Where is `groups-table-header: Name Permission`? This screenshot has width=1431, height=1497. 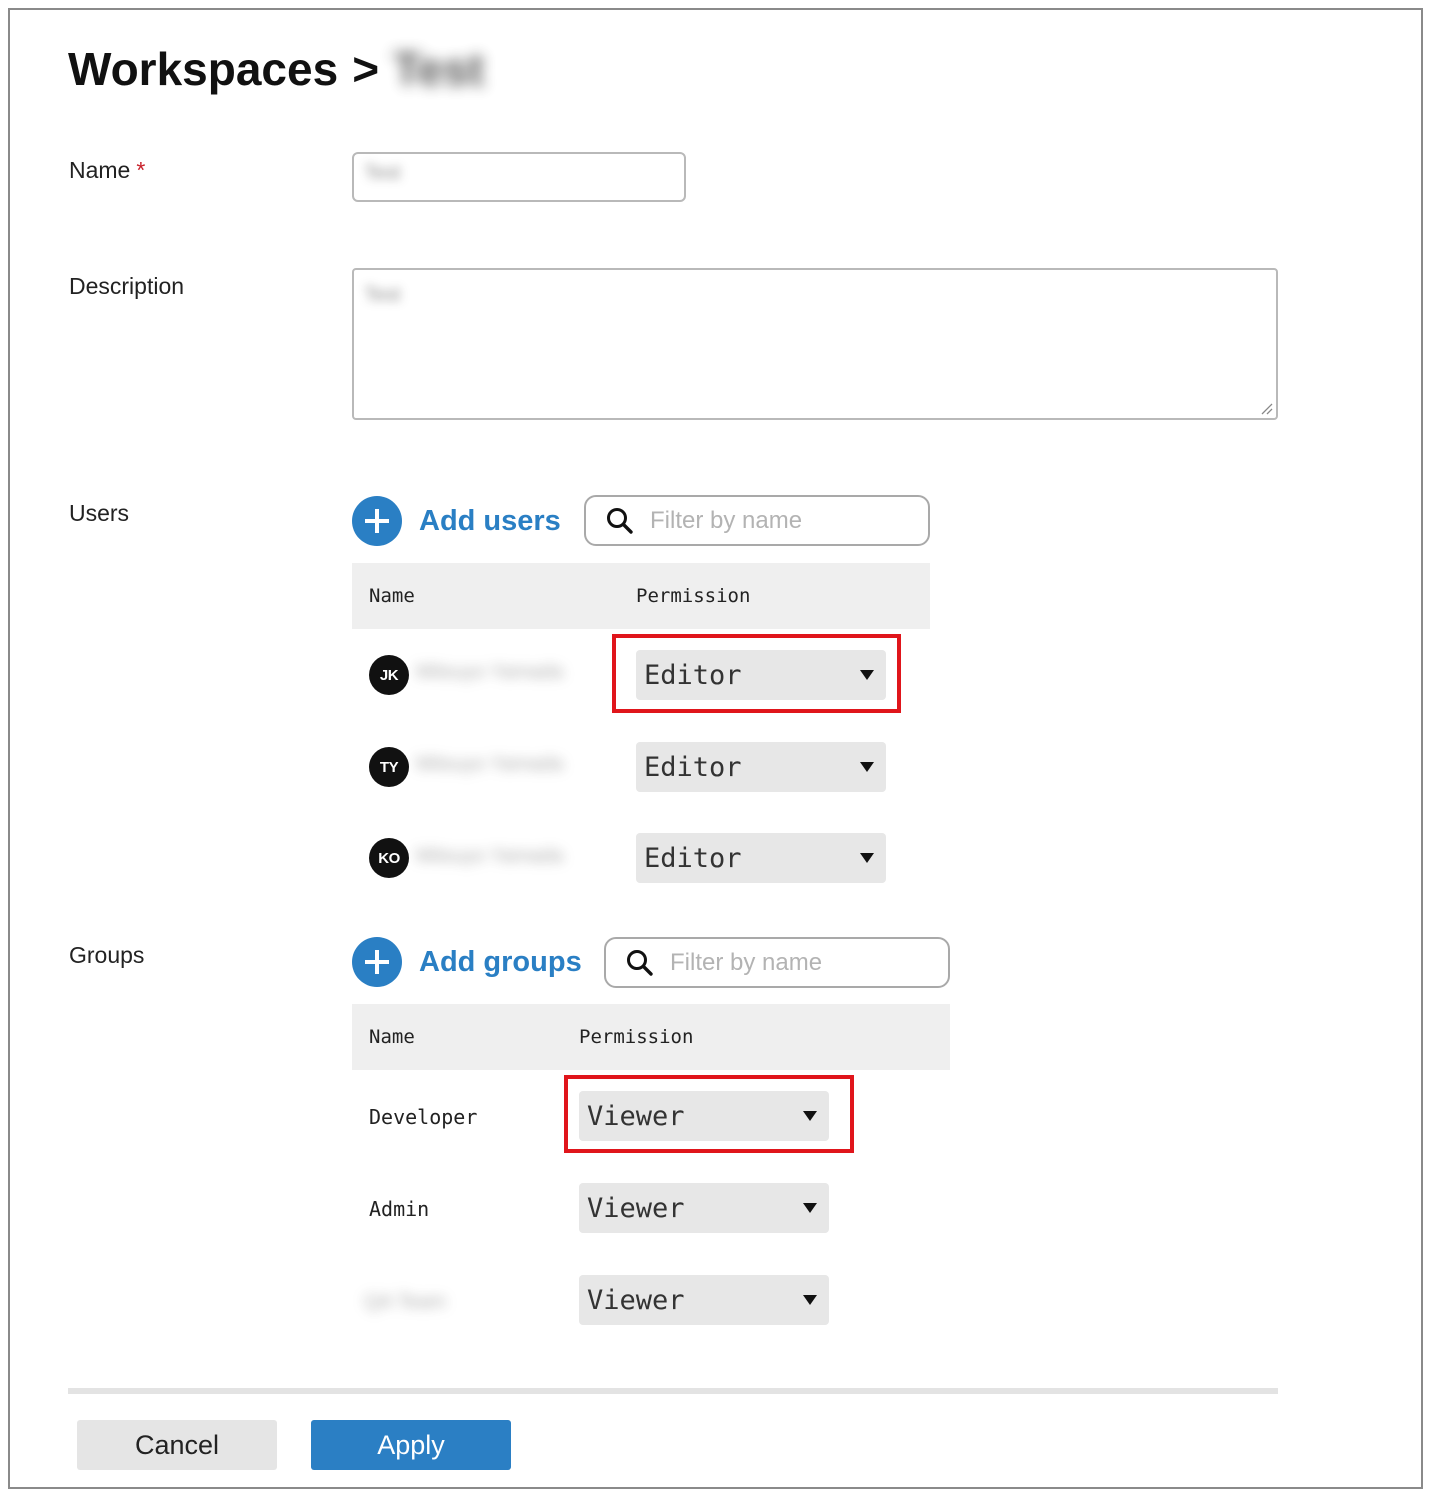 groups-table-header: Name Permission is located at coordinates (651, 1037).